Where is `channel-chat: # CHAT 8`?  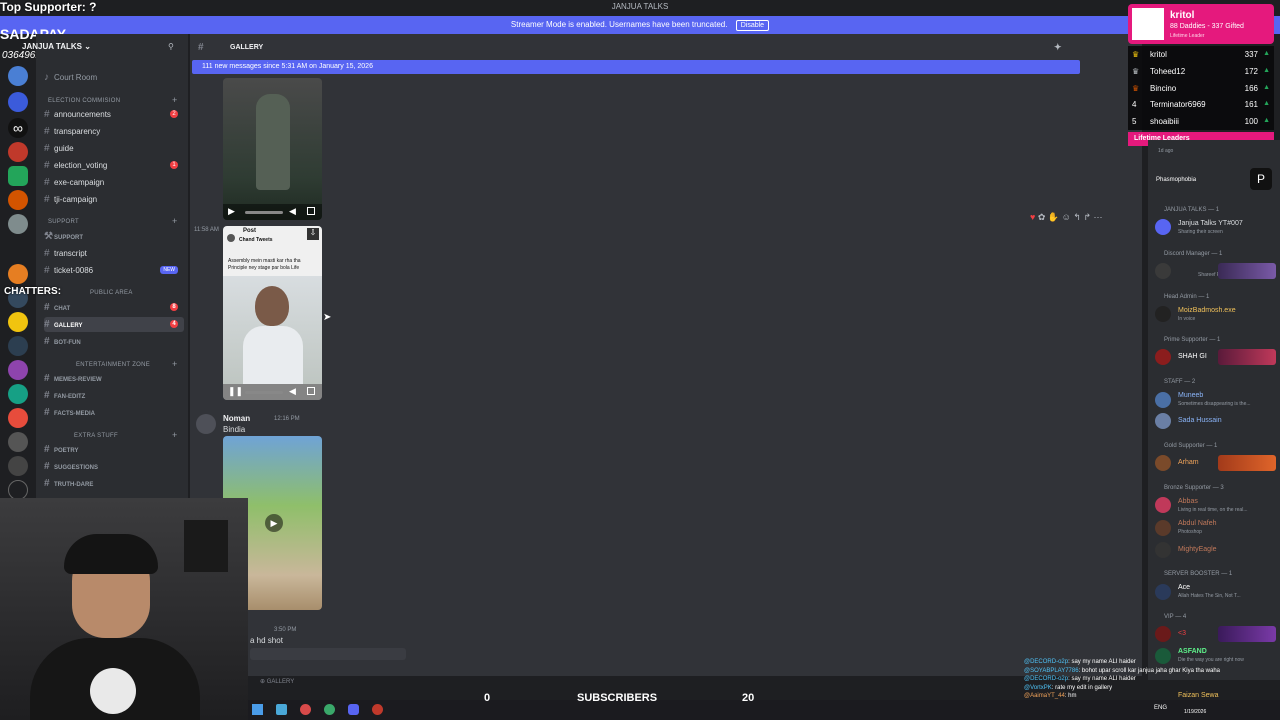 channel-chat: # CHAT 8 is located at coordinates (114, 307).